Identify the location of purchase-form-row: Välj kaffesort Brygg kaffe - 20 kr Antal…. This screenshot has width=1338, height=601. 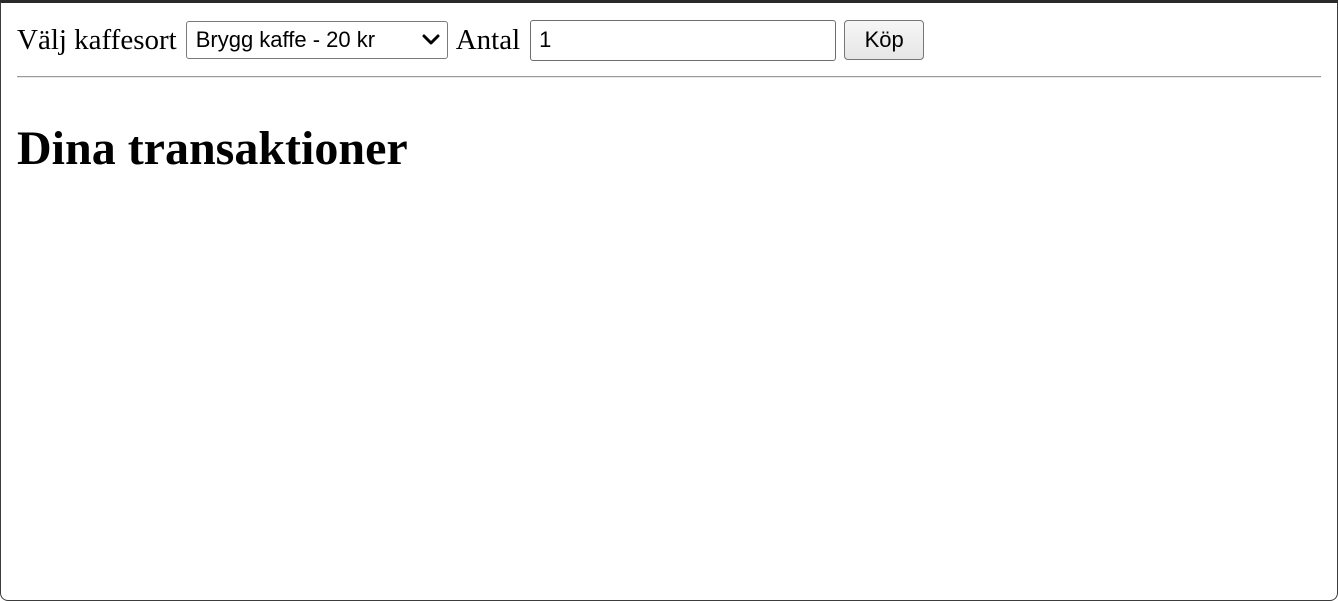
(669, 40).